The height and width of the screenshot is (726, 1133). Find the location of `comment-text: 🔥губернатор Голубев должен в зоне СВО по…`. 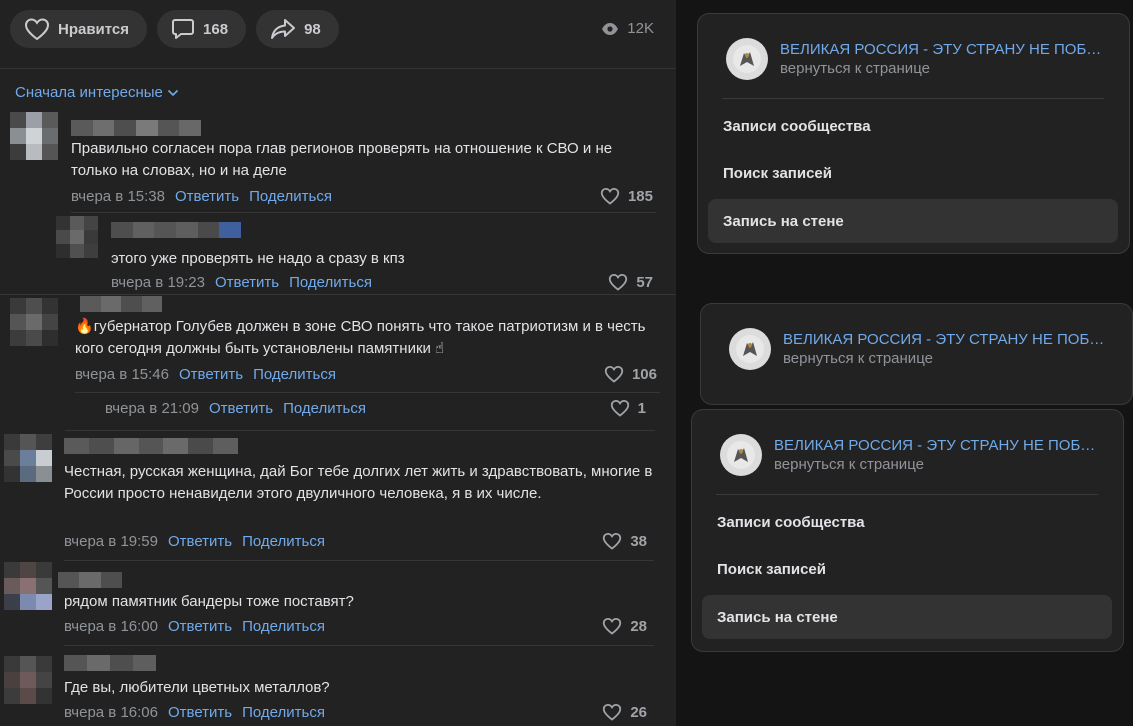

comment-text: 🔥губернатор Голубев должен в зоне СВО по… is located at coordinates (360, 337).